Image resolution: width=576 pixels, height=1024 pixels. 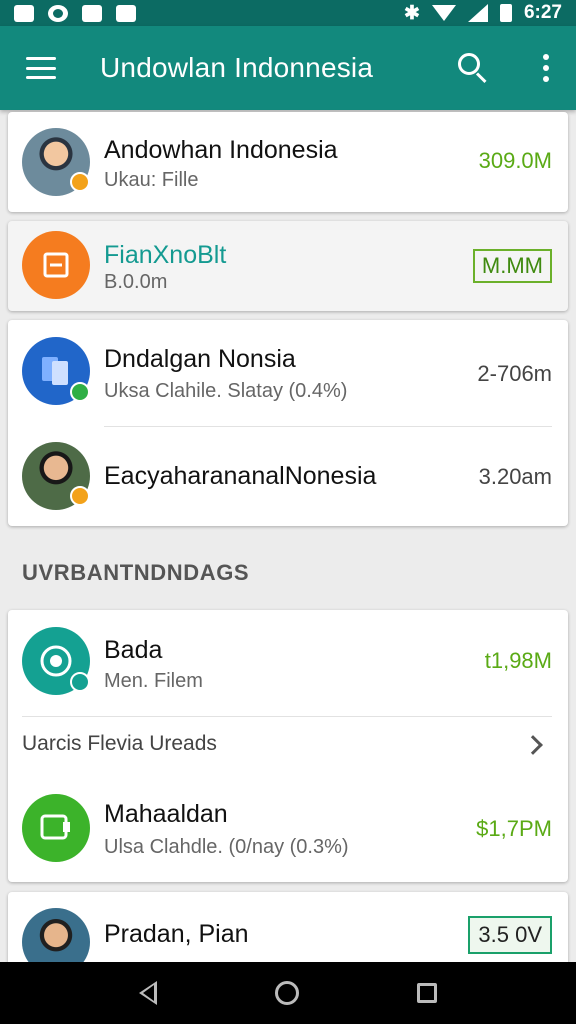 What do you see at coordinates (136, 282) in the screenshot?
I see `item-subtitle: B.0.0m` at bounding box center [136, 282].